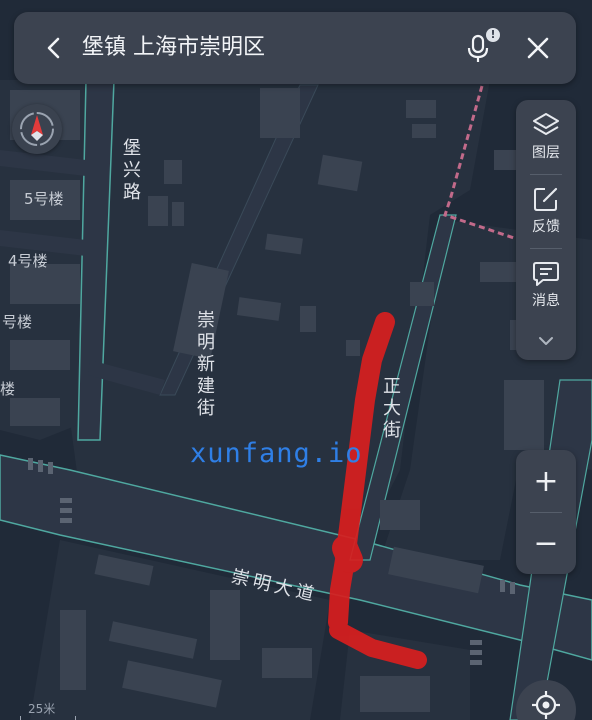 The image size is (592, 720). What do you see at coordinates (546, 301) in the screenshot?
I see `messages-label: 消息` at bounding box center [546, 301].